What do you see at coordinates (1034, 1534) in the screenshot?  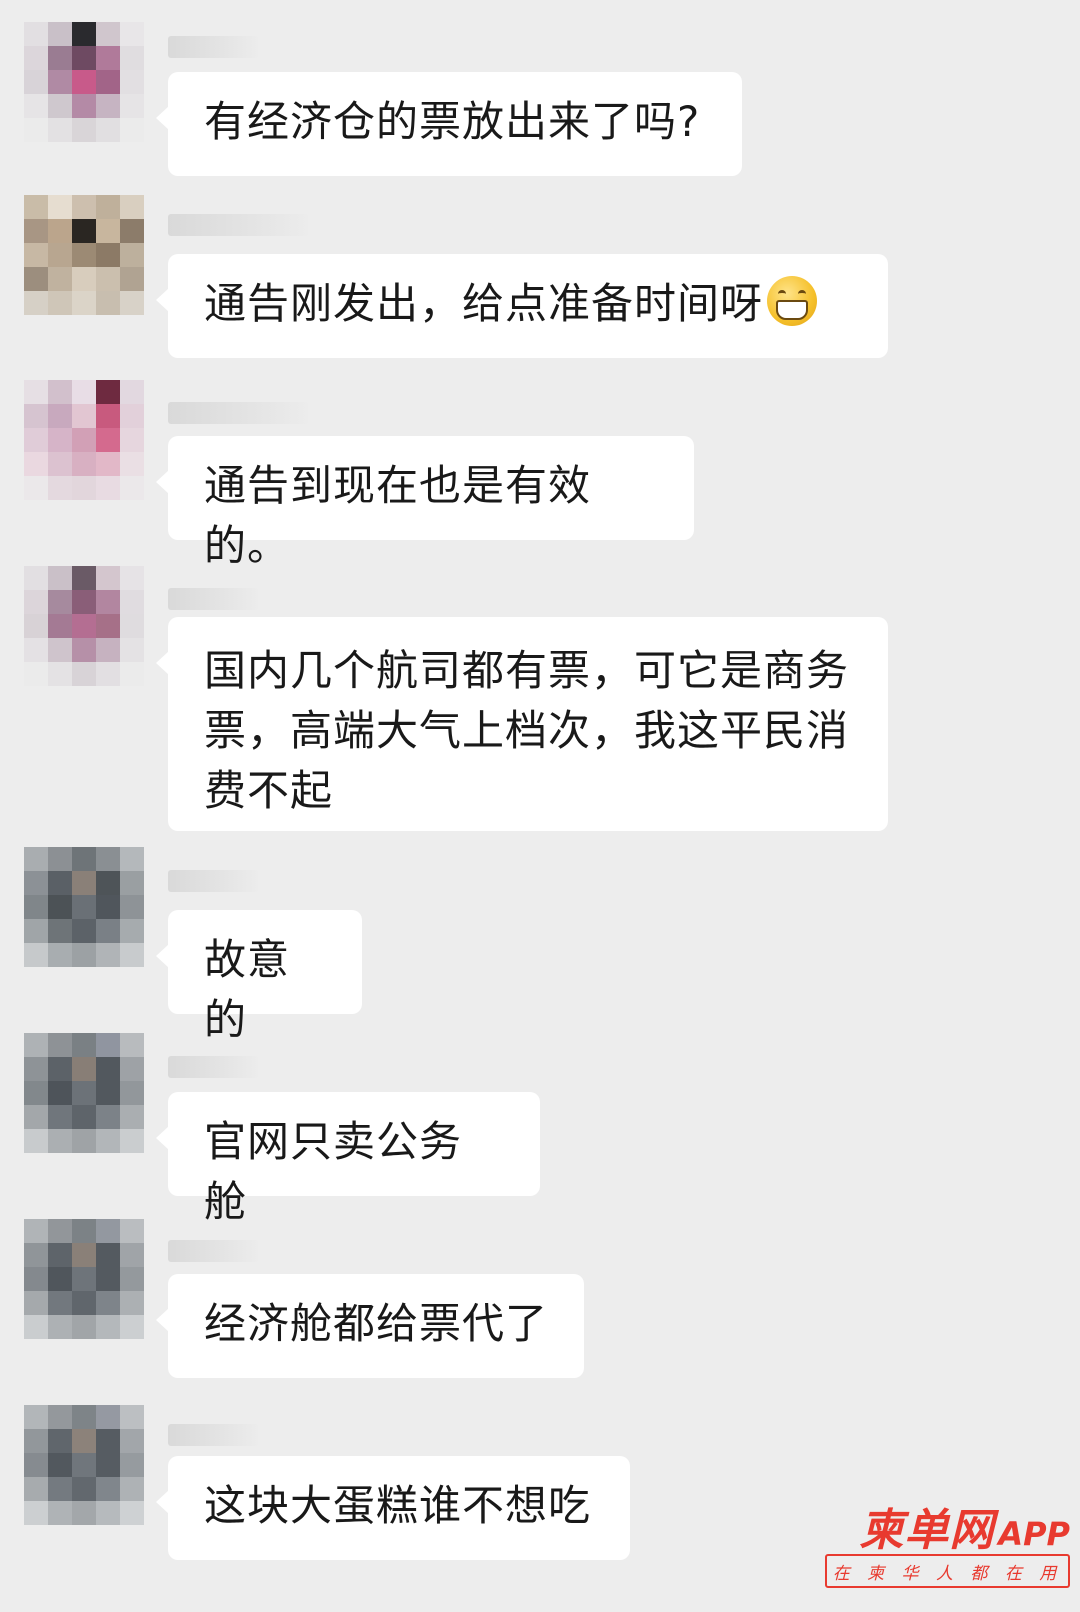 I see `watermark-app-label: APP` at bounding box center [1034, 1534].